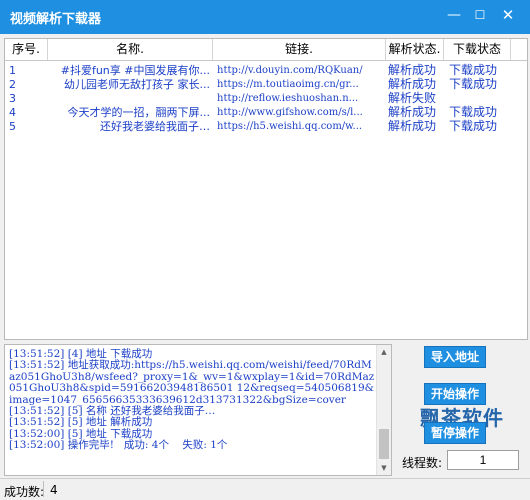  I want to click on cell-index: 2, so click(12, 84).